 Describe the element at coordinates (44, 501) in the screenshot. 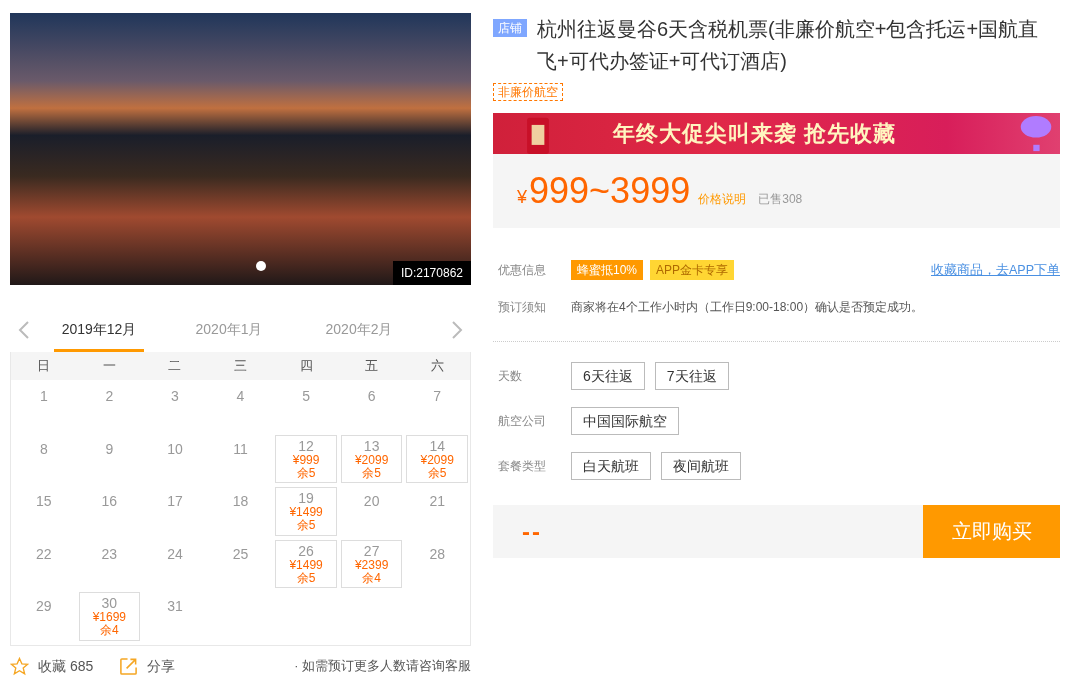

I see `date-number: 15` at that location.